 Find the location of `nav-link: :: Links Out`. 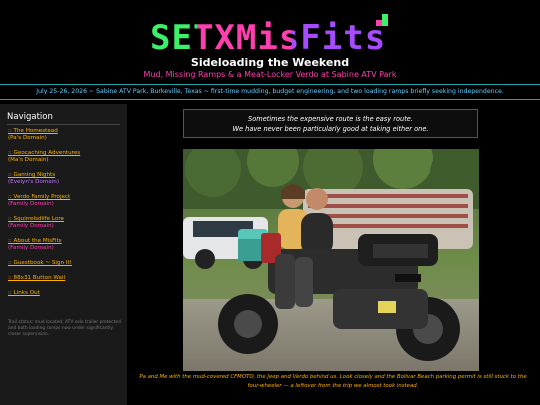

nav-link: :: Links Out is located at coordinates (65, 293).